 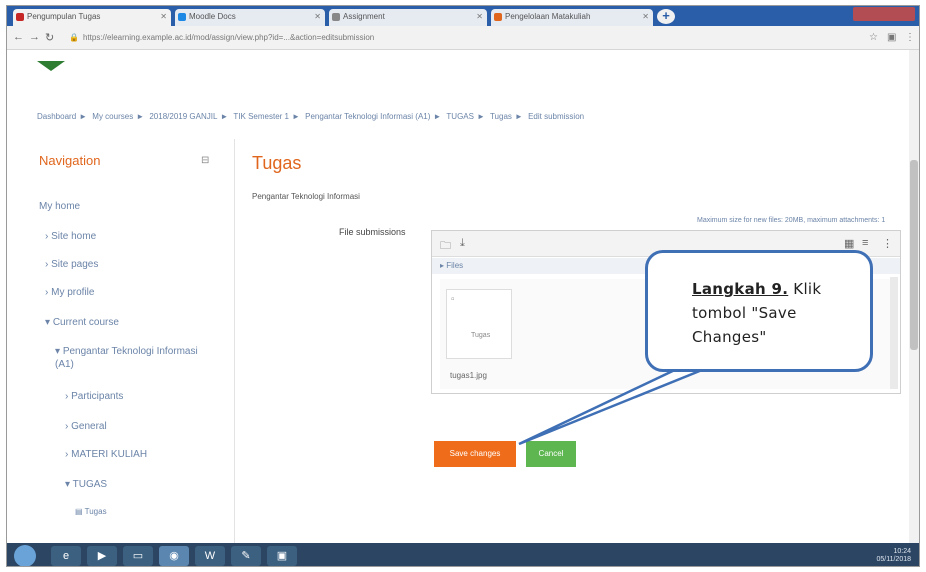 I want to click on media-icon: ▶, so click(x=102, y=556).